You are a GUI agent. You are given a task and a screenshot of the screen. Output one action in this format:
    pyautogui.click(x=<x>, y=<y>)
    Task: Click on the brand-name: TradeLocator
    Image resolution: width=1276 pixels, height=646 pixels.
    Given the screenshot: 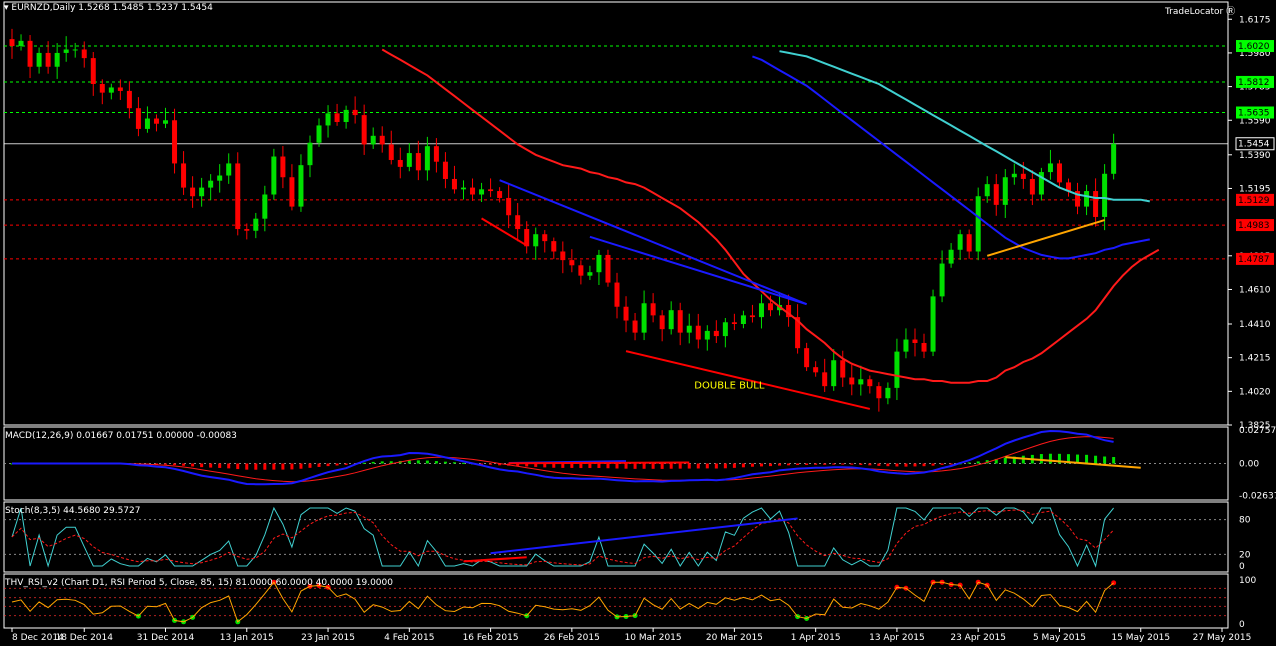 What is the action you would take?
    pyautogui.click(x=1194, y=12)
    